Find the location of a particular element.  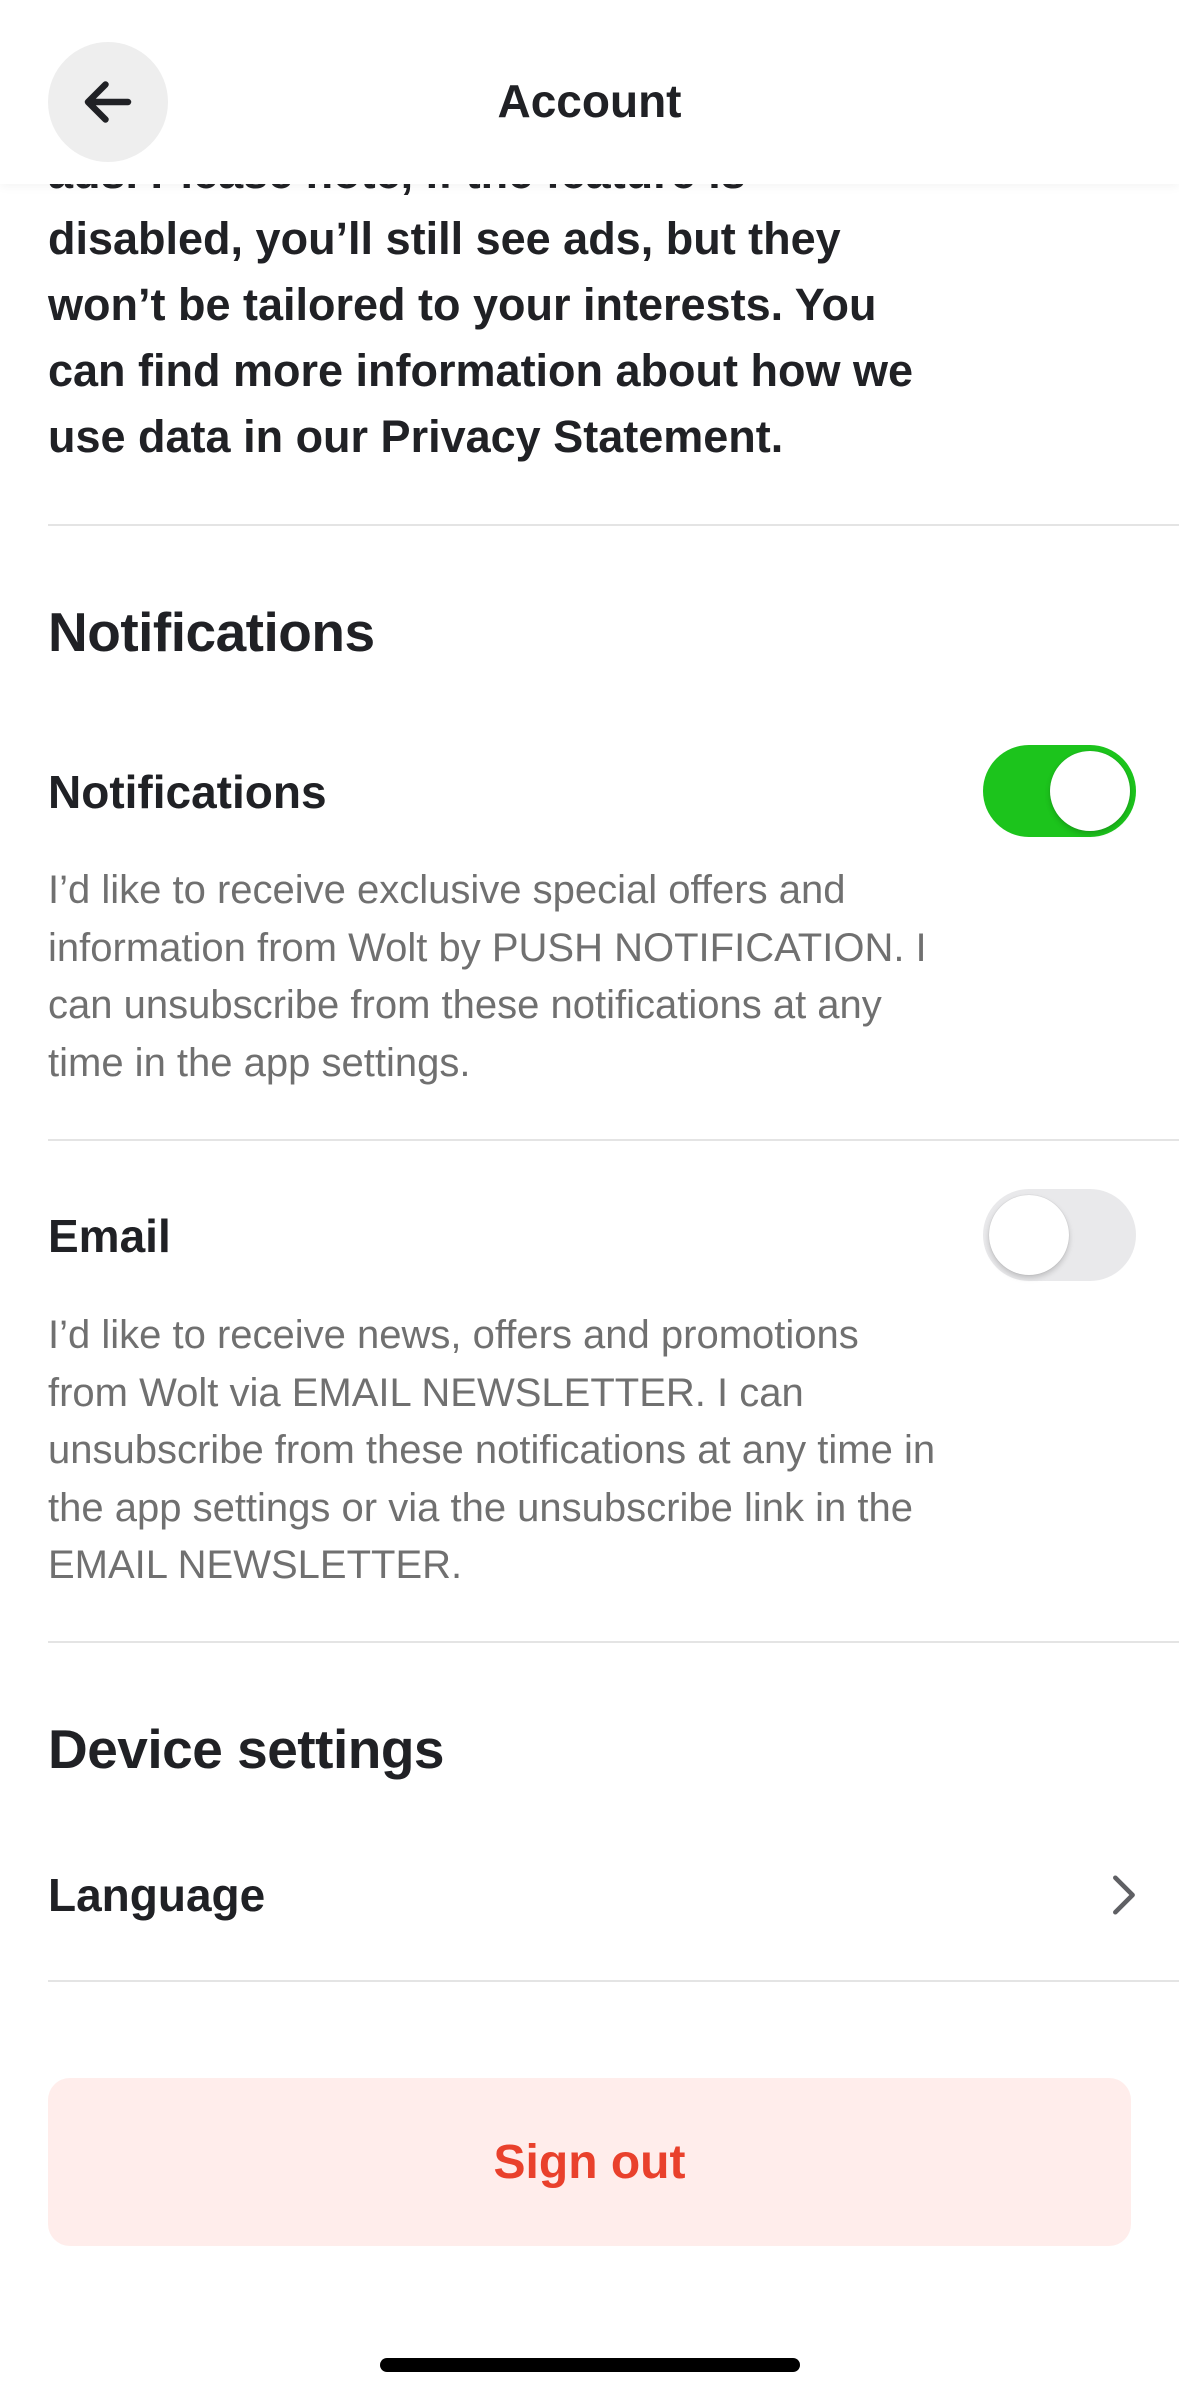

back-button is located at coordinates (108, 102).